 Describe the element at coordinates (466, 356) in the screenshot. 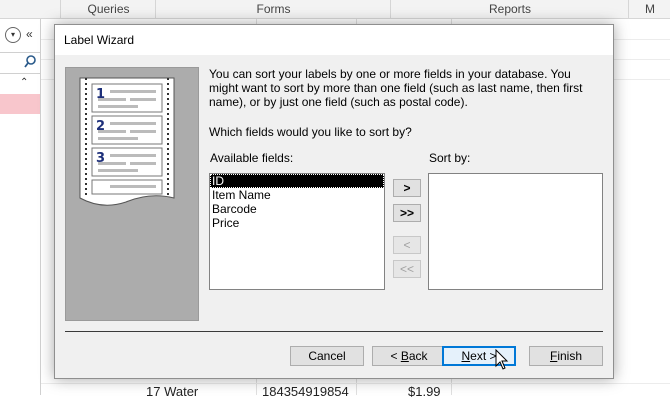

I see `next-mnemonic: N` at that location.